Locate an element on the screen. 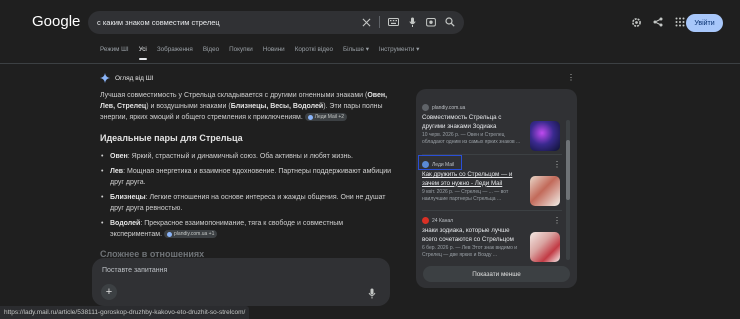  source-chip-label: plandiy.com.ua +1 is located at coordinates (194, 234).